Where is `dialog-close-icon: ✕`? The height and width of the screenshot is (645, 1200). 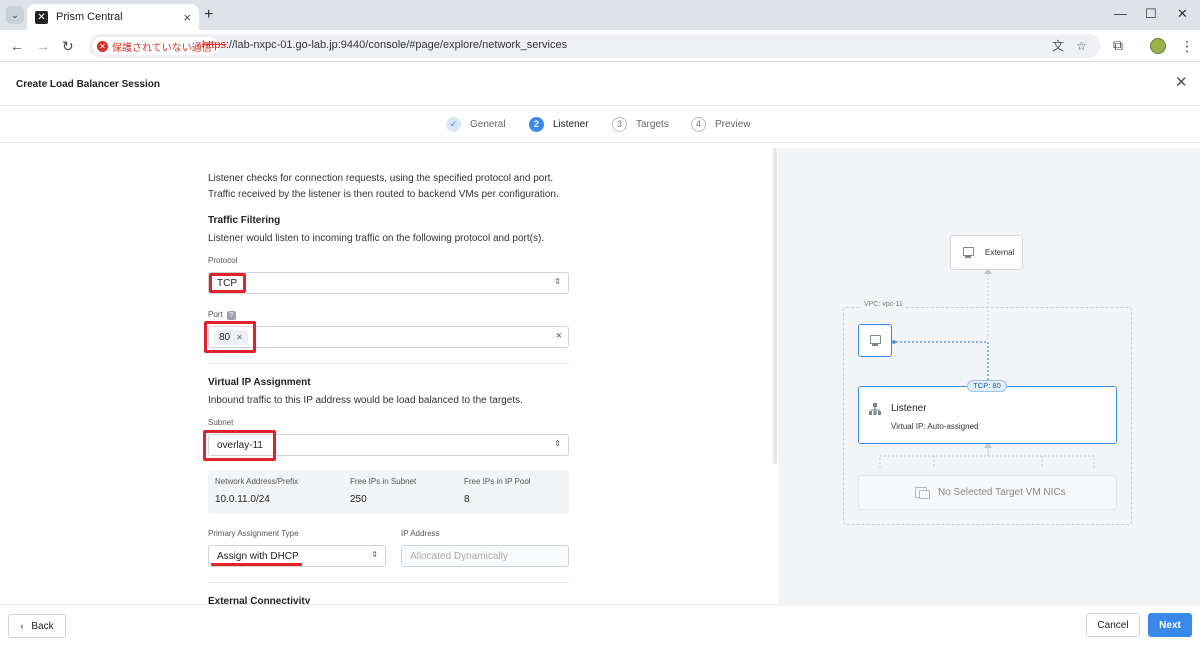 dialog-close-icon: ✕ is located at coordinates (1181, 83).